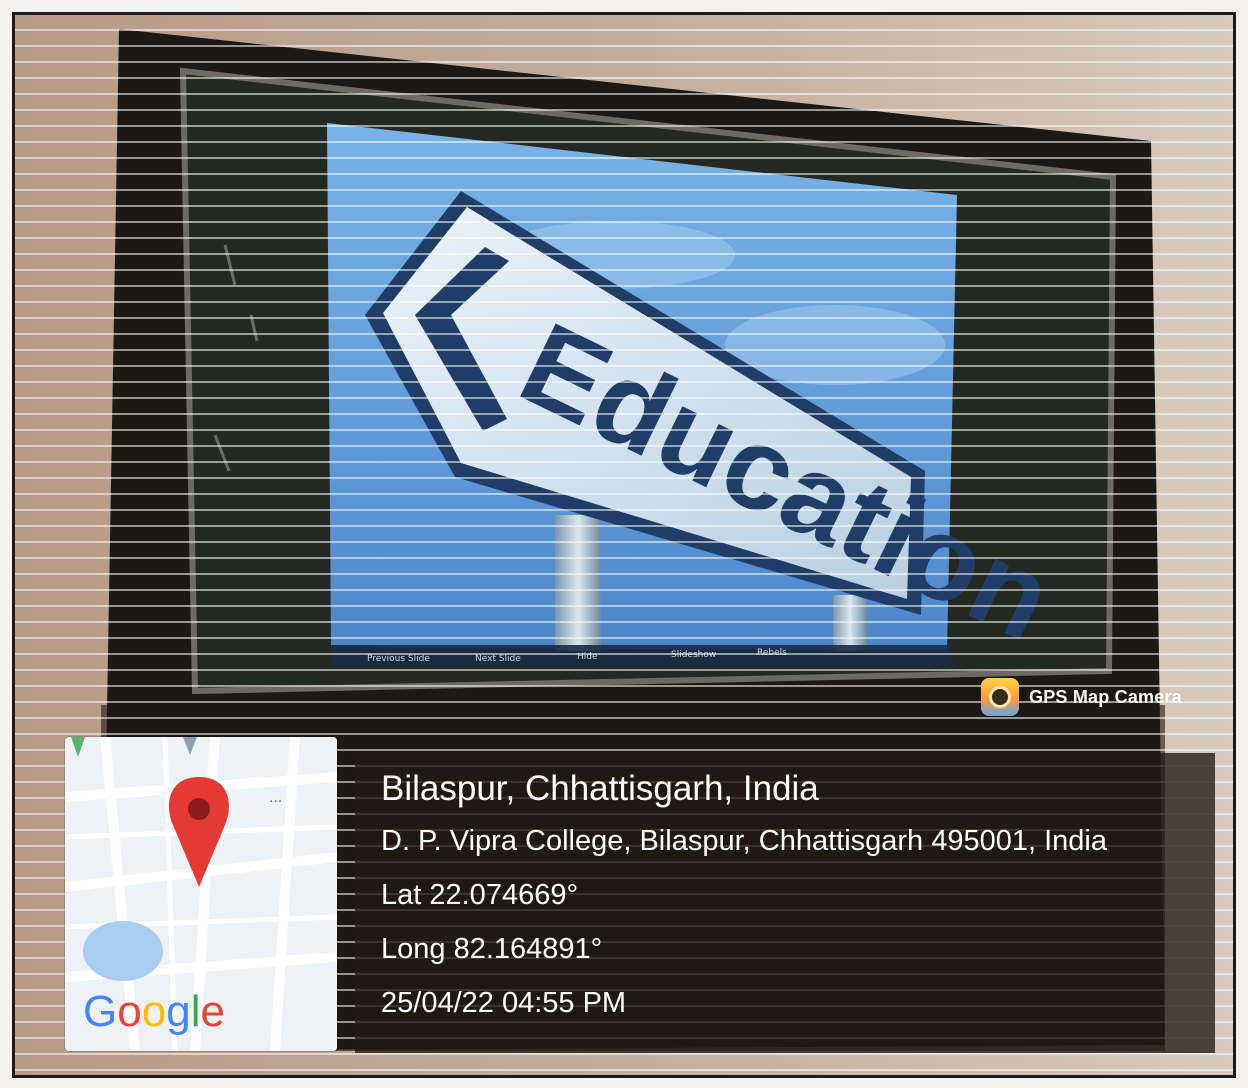  I want to click on map-thumbnail: ... Google, so click(201, 894).